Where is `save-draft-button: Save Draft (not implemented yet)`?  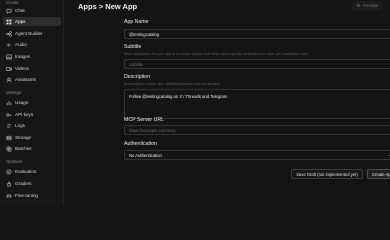
save-draft-button: Save Draft (not implemented yet) is located at coordinates (327, 174).